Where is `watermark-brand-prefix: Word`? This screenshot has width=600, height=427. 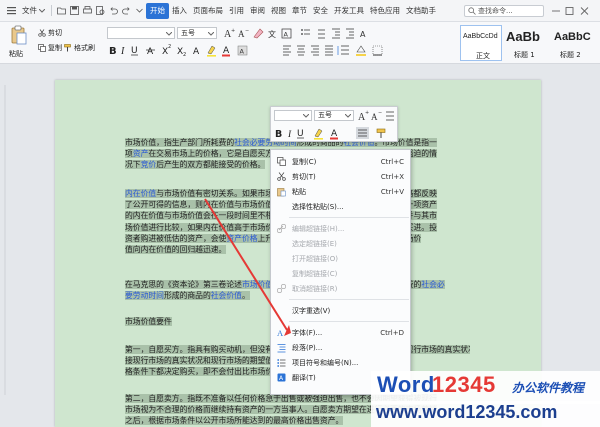
watermark-brand-prefix: Word is located at coordinates (406, 384).